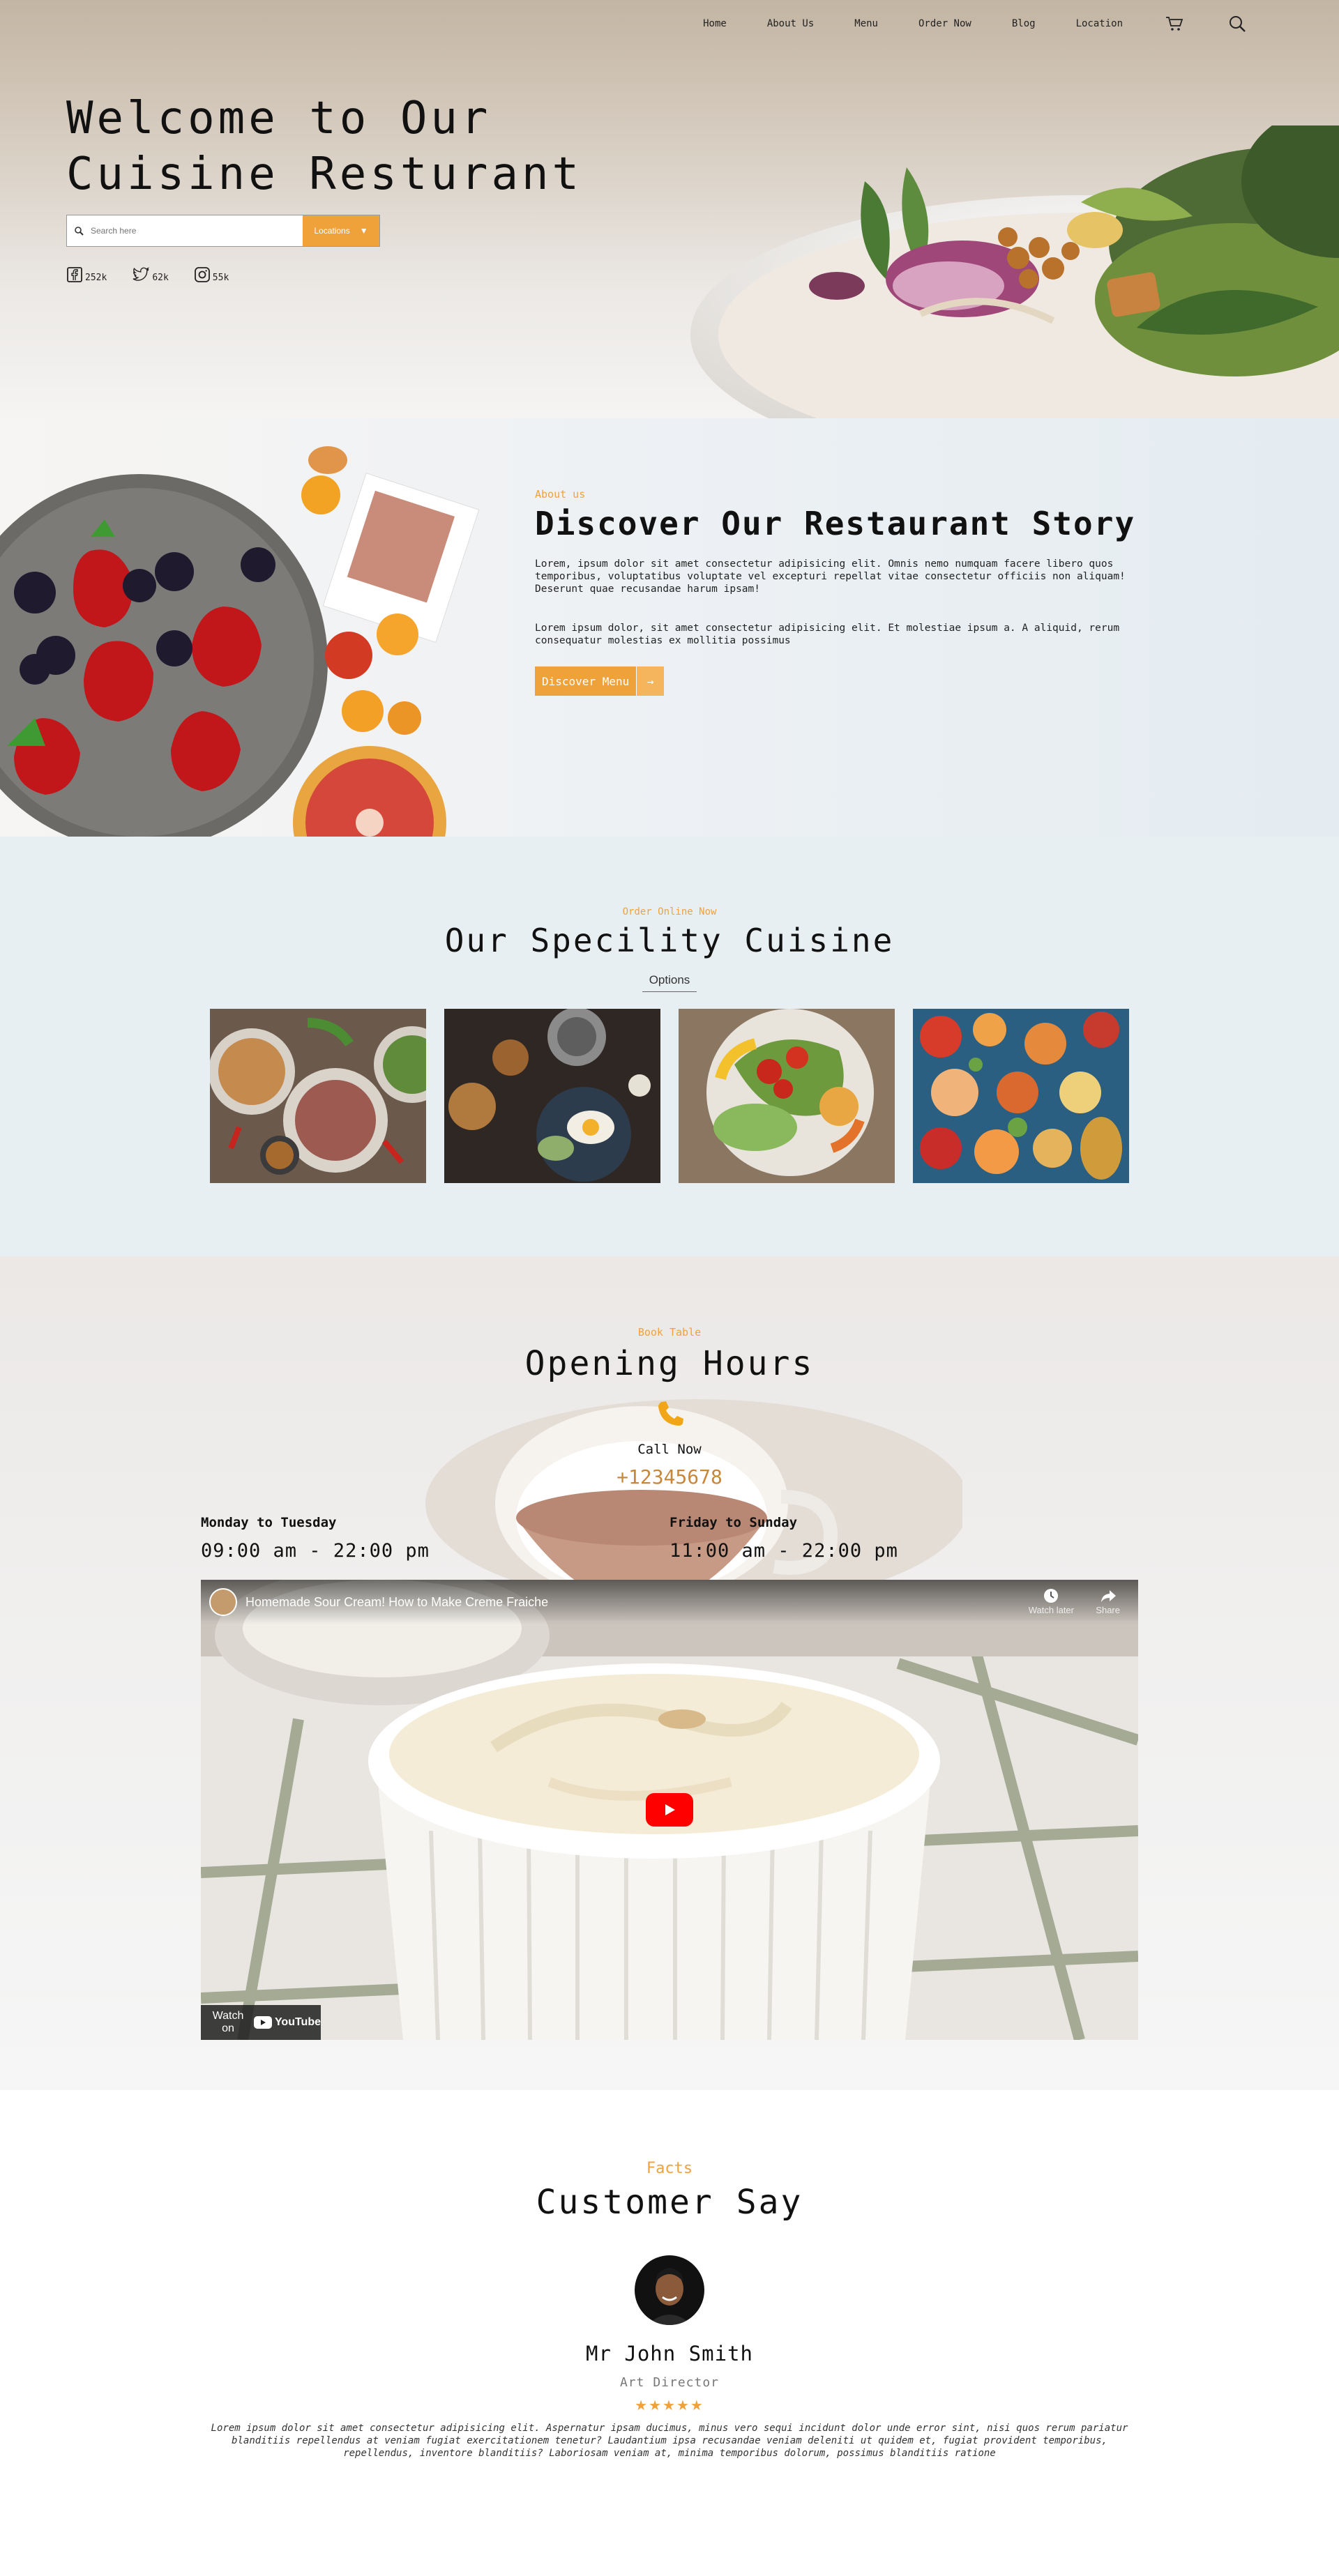 The height and width of the screenshot is (2576, 1339). I want to click on nav-about-us: About Us, so click(790, 23).